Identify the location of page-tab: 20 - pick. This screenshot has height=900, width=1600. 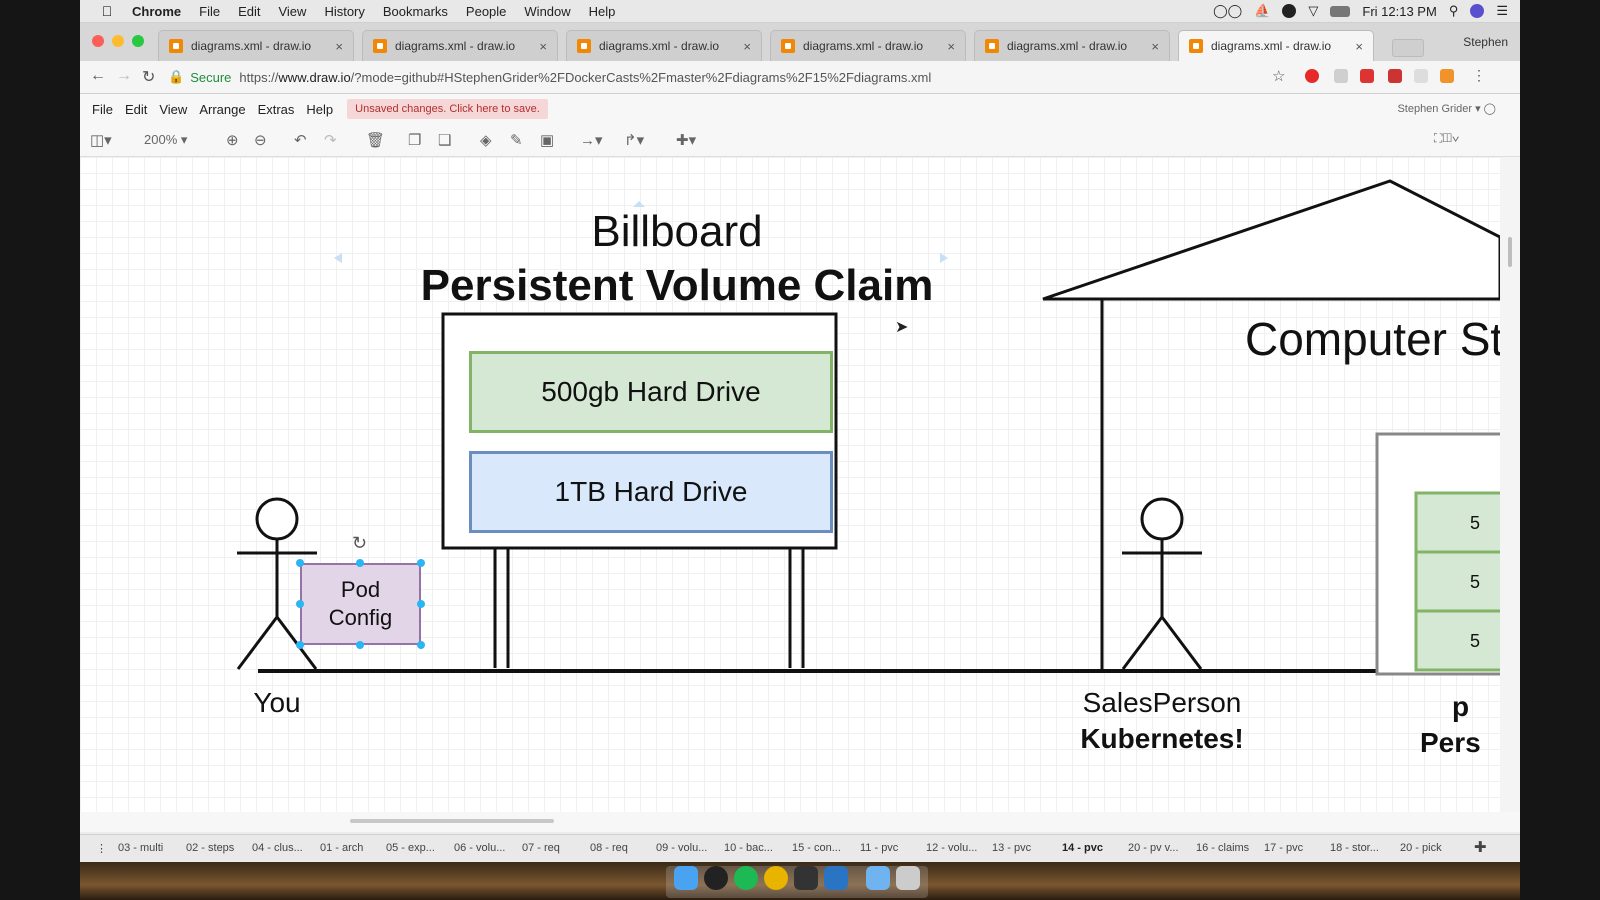
(1421, 848).